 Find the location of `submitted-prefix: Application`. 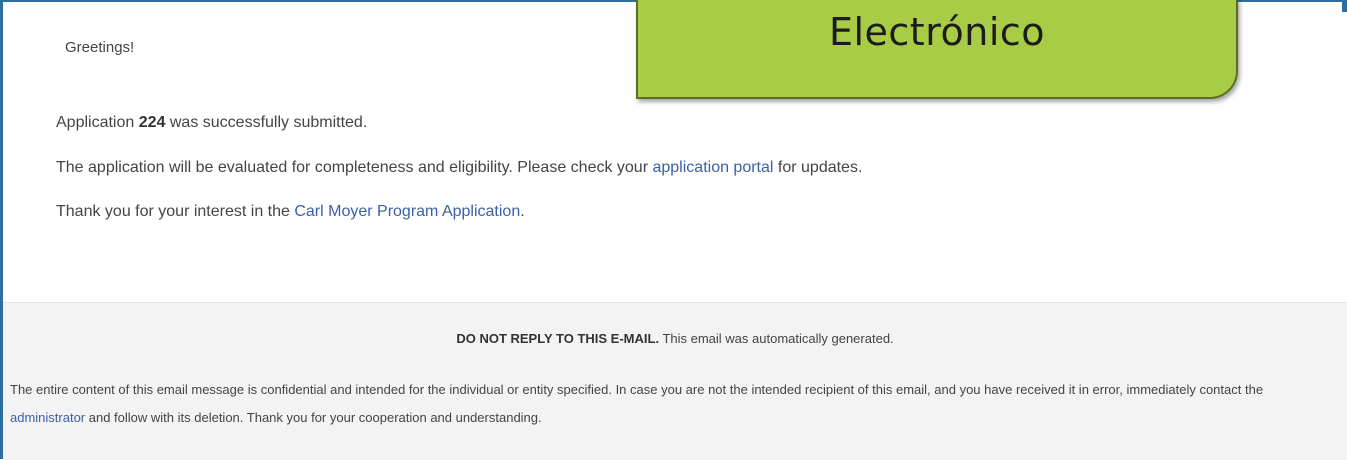

submitted-prefix: Application is located at coordinates (97, 122).